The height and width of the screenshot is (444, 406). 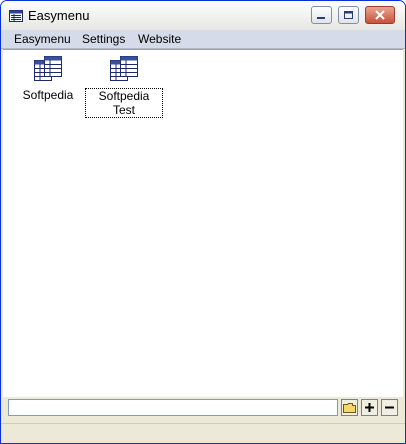 I want to click on status-bar, so click(x=203, y=433).